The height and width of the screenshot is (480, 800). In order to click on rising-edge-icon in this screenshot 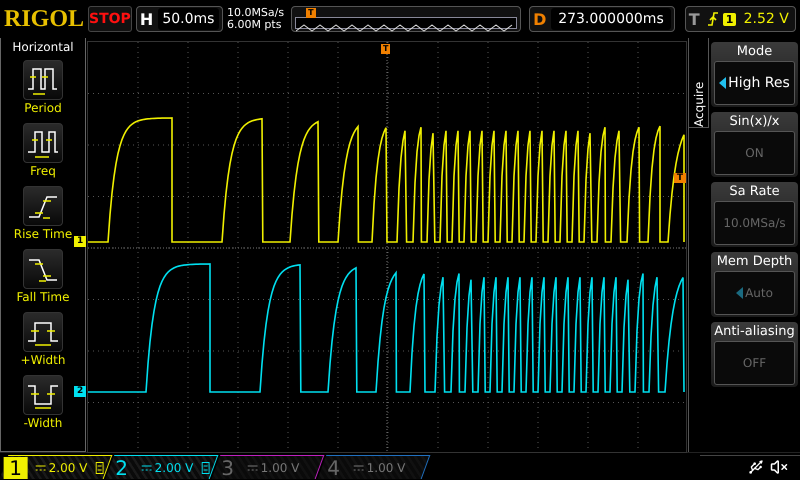, I will do `click(712, 19)`.